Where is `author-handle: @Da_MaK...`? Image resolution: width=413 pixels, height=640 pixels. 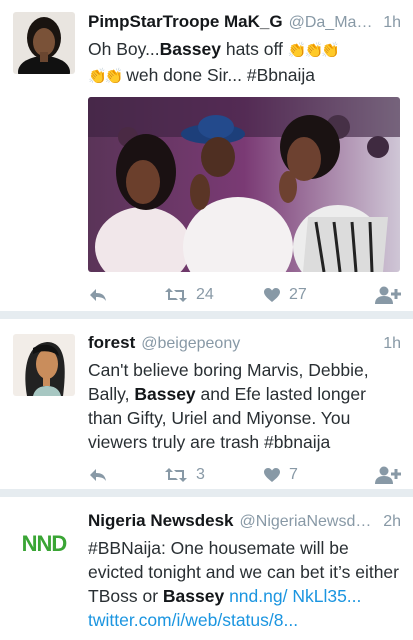
author-handle: @Da_MaK... is located at coordinates (333, 23).